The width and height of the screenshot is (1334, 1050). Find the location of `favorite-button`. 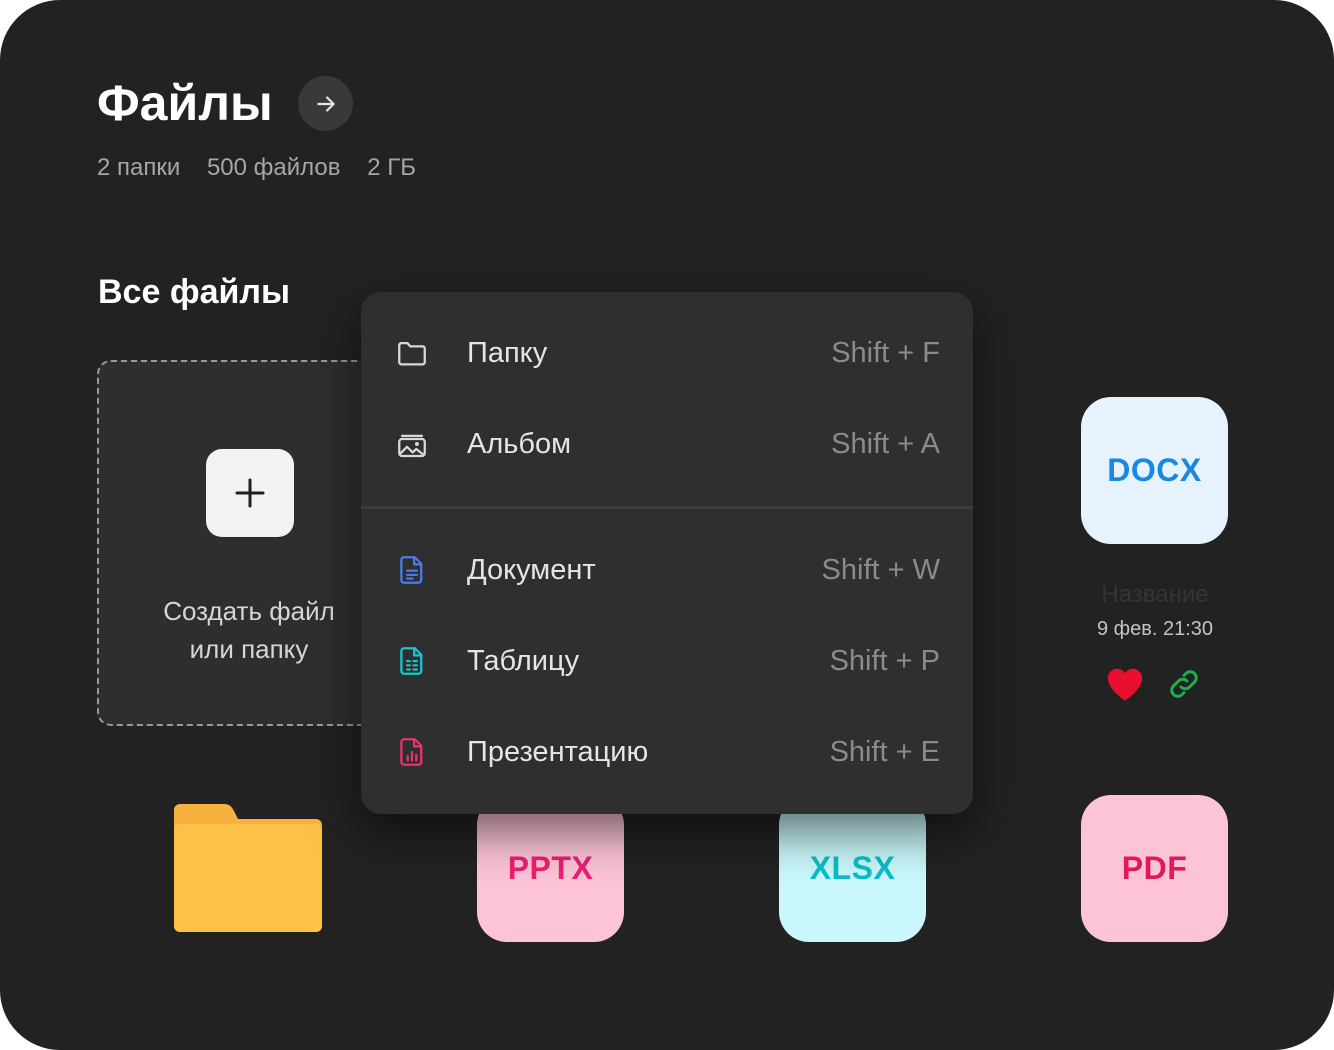

favorite-button is located at coordinates (1125, 686).